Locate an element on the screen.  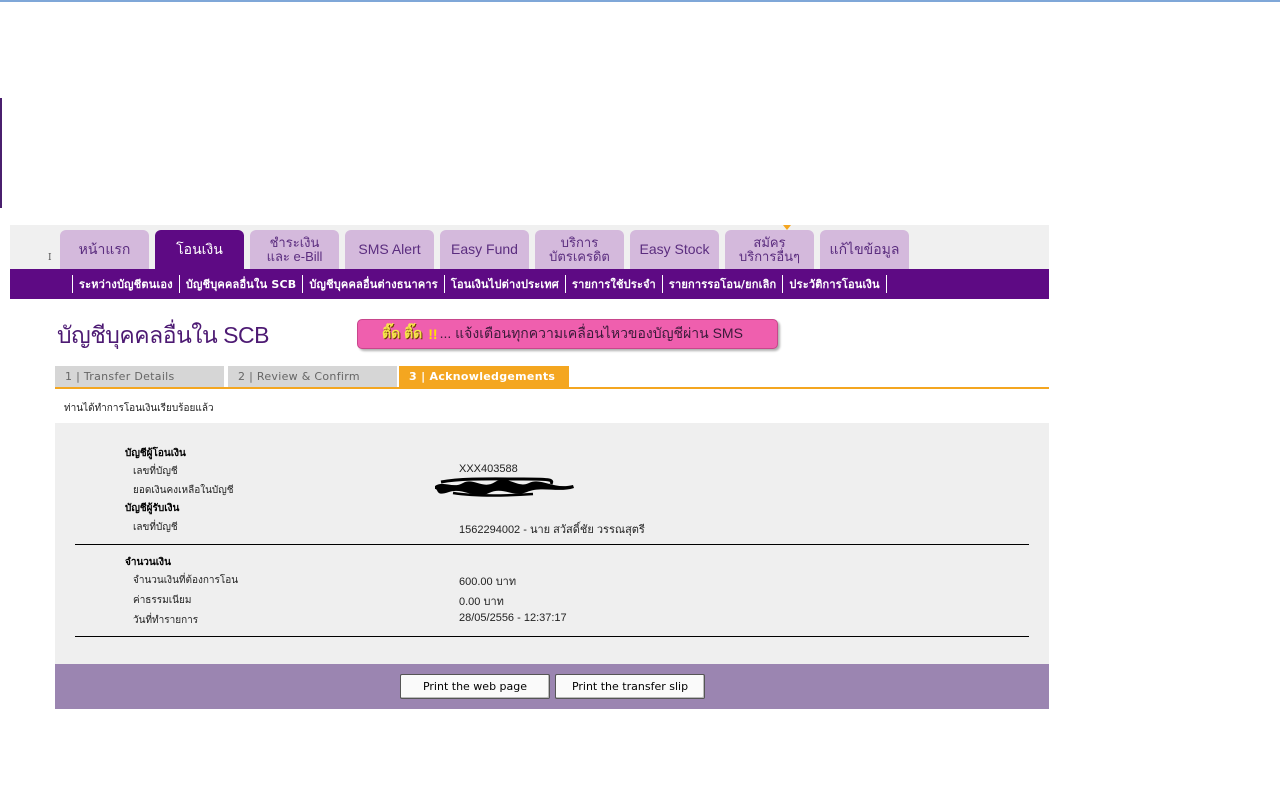
fee-label: ค่าธรรมเนียม is located at coordinates (162, 600).